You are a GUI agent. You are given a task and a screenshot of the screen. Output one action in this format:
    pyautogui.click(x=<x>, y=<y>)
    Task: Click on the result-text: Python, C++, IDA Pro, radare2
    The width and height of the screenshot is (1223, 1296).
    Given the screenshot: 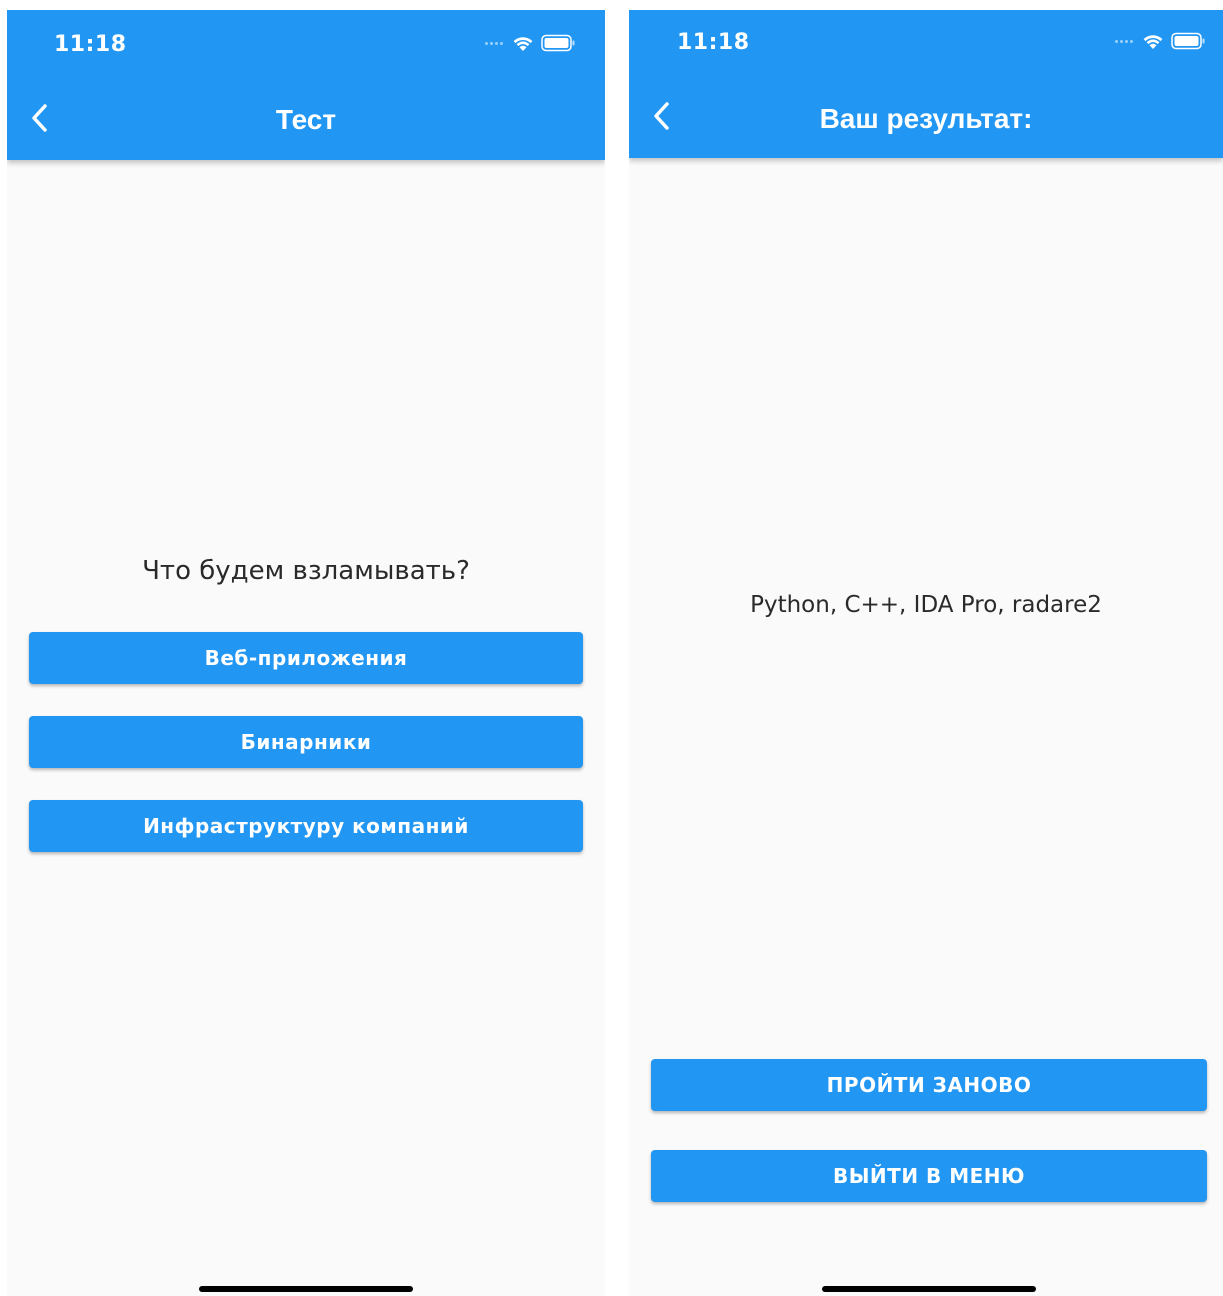 What is the action you would take?
    pyautogui.click(x=926, y=605)
    